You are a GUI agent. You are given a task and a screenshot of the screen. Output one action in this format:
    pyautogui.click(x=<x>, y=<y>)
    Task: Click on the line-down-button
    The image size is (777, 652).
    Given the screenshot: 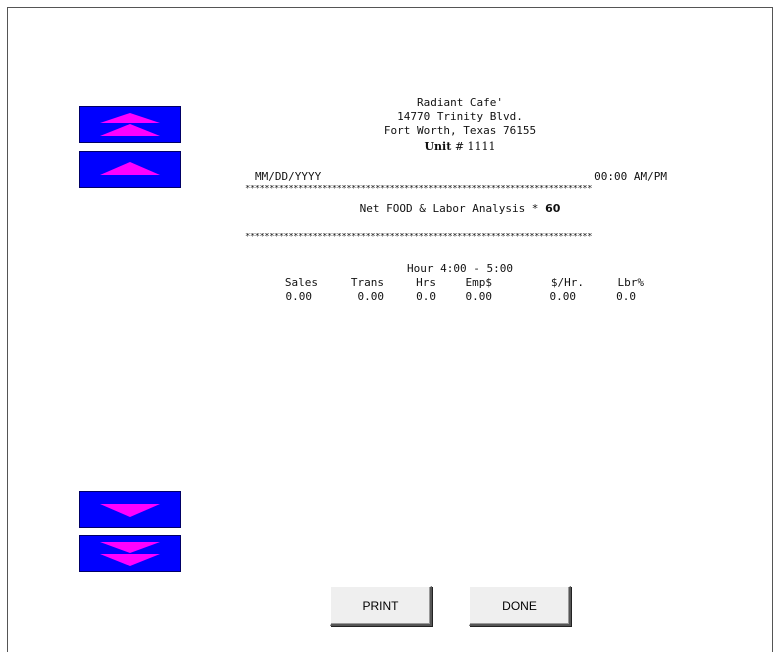 What is the action you would take?
    pyautogui.click(x=130, y=509)
    